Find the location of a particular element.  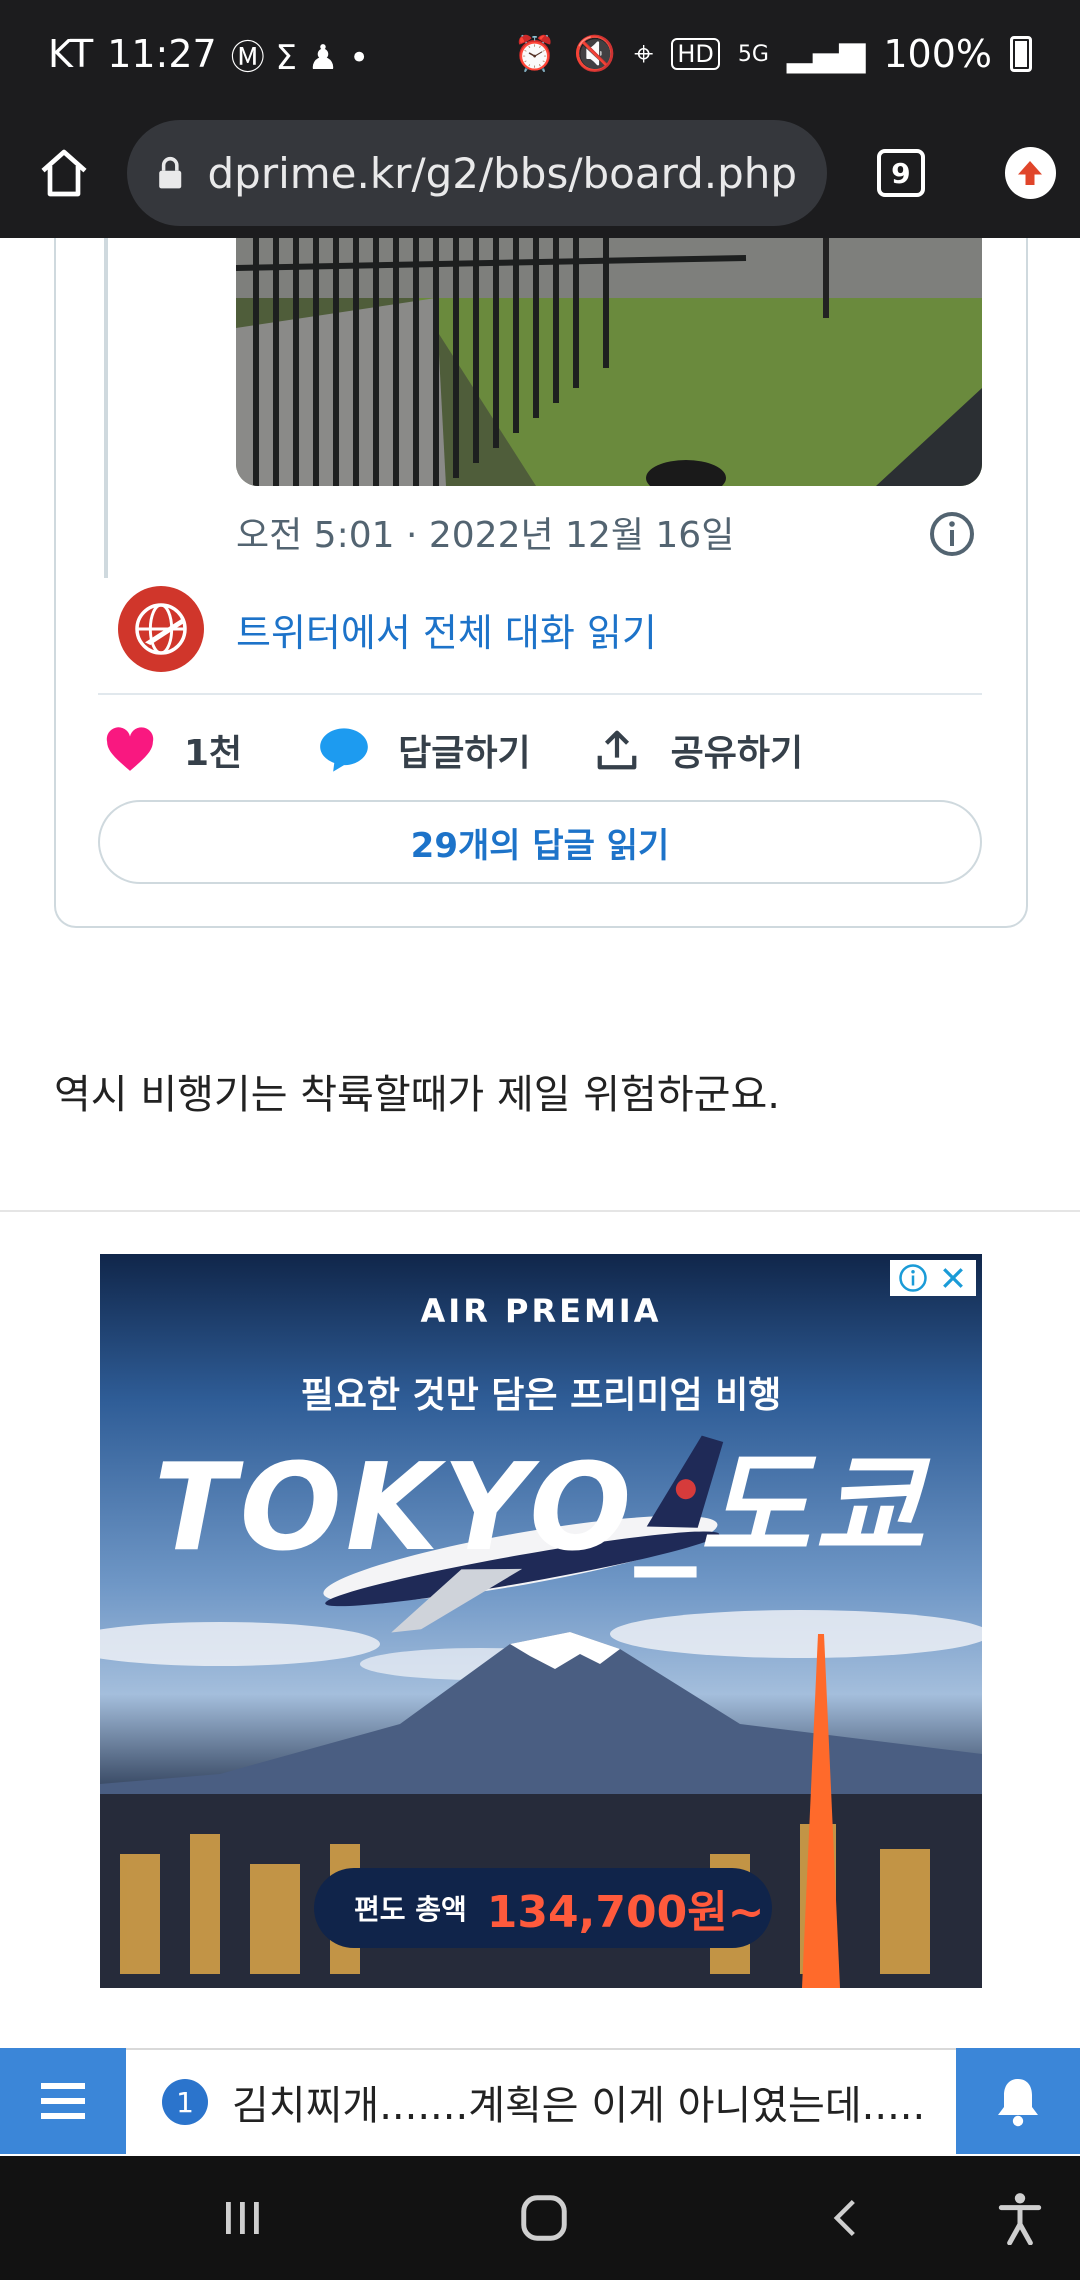

ad-brand-logo: AIR PREMIA is located at coordinates (541, 1311).